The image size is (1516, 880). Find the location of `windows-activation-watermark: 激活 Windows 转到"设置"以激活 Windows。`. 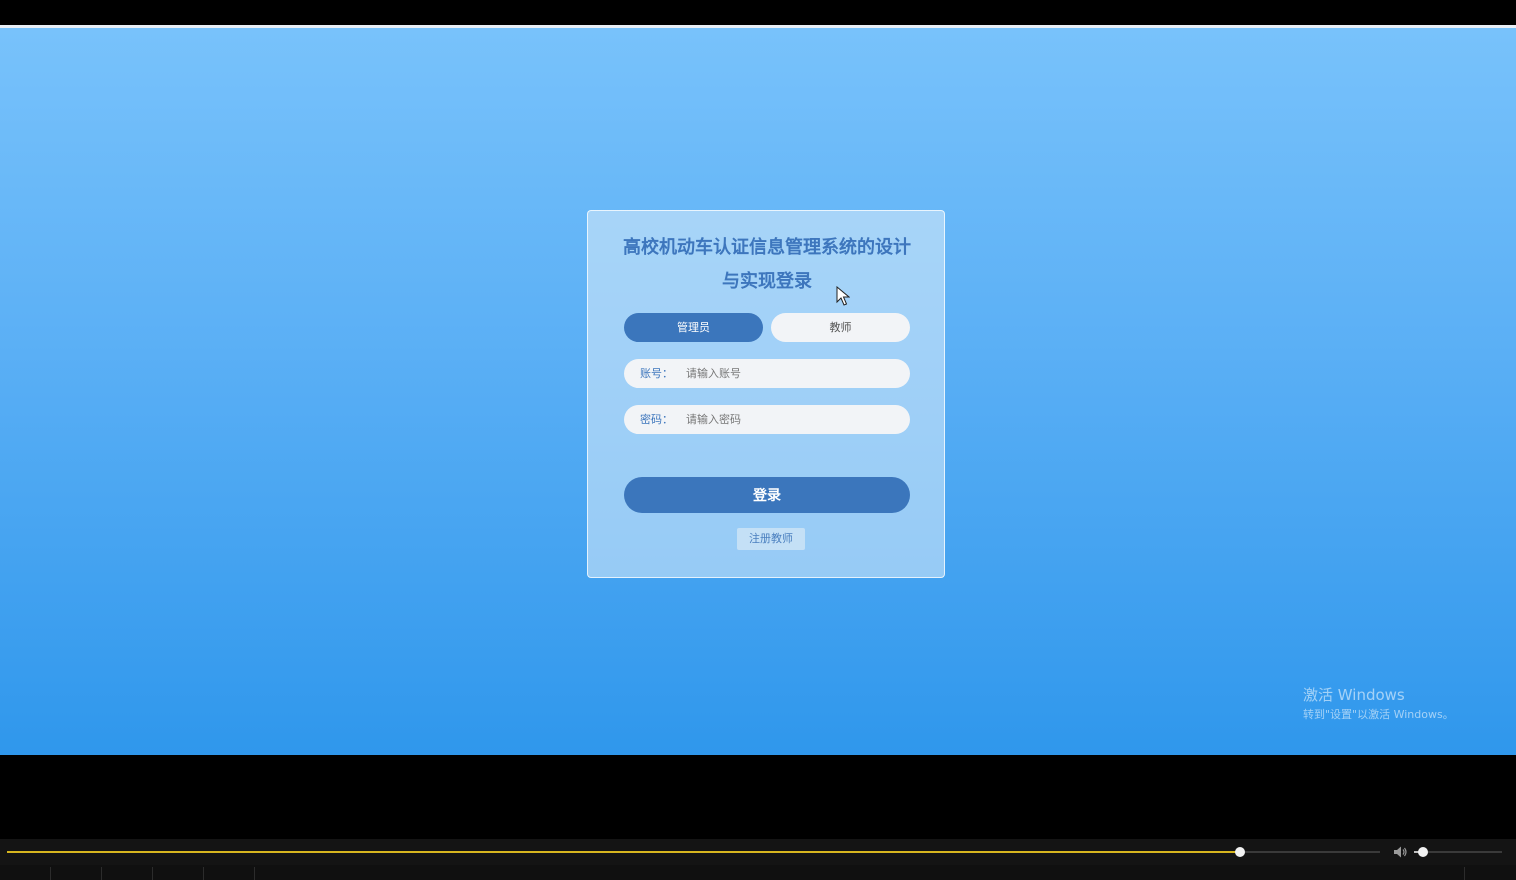

windows-activation-watermark: 激活 Windows 转到"设置"以激活 Windows。 is located at coordinates (1378, 704).